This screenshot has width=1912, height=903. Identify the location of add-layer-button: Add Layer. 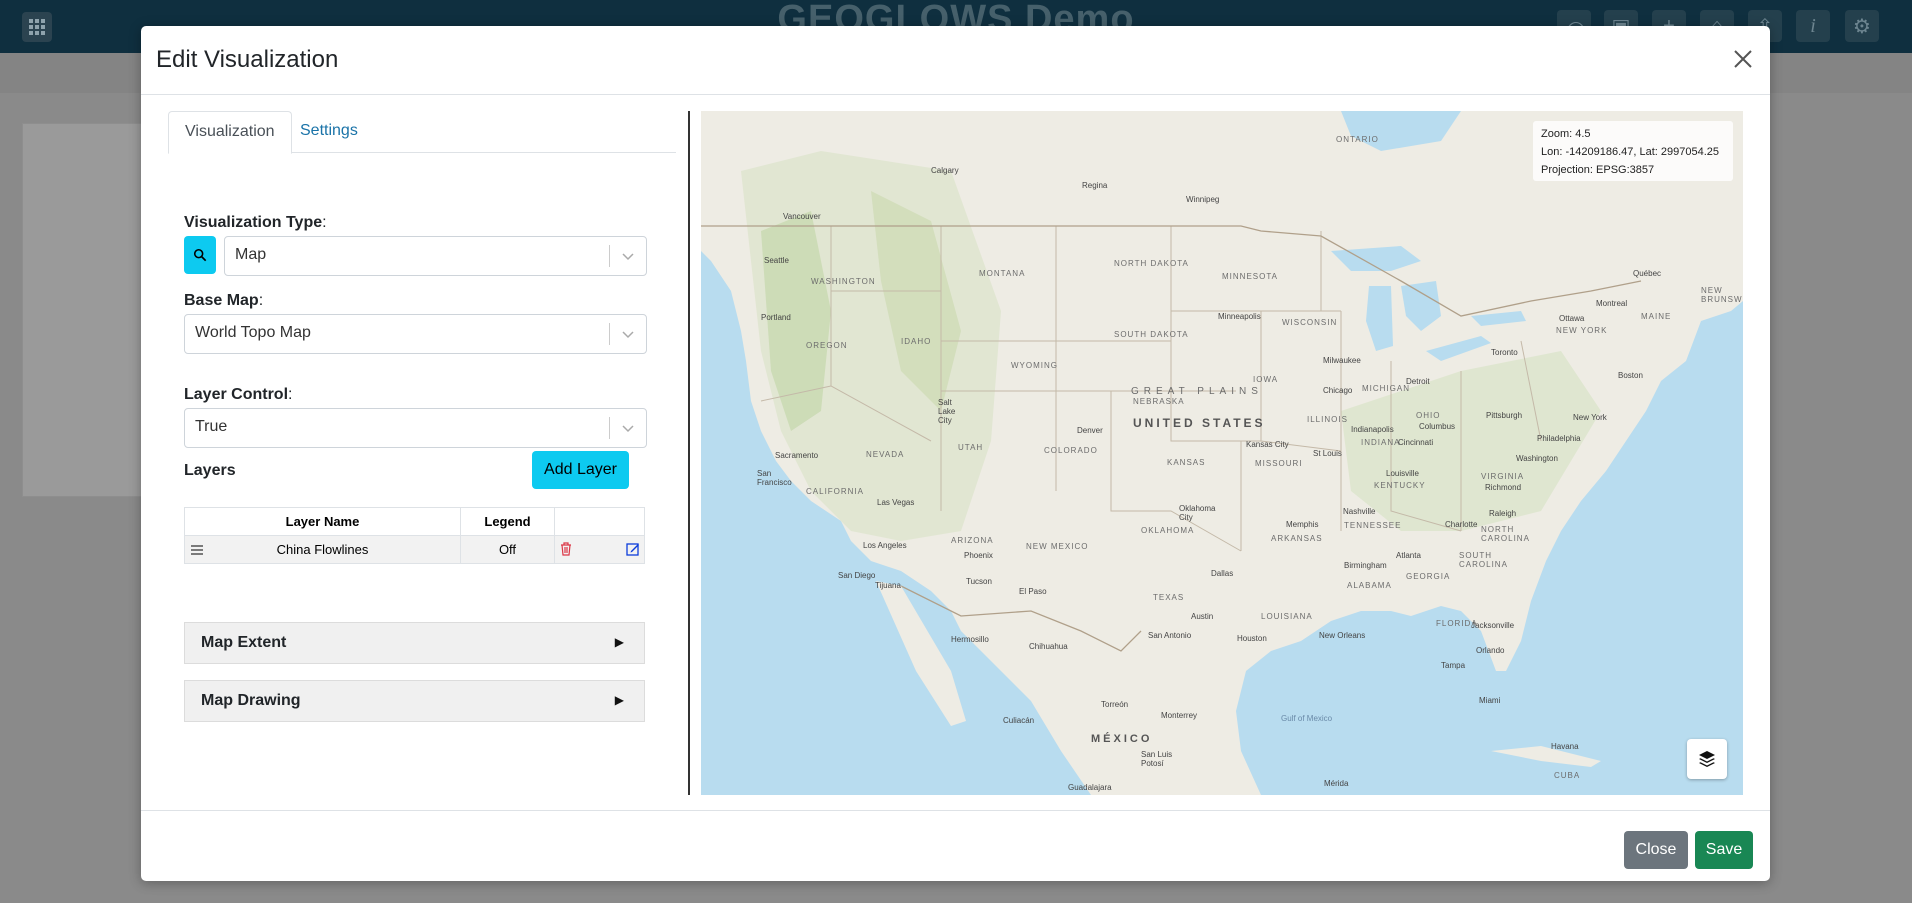
(580, 470).